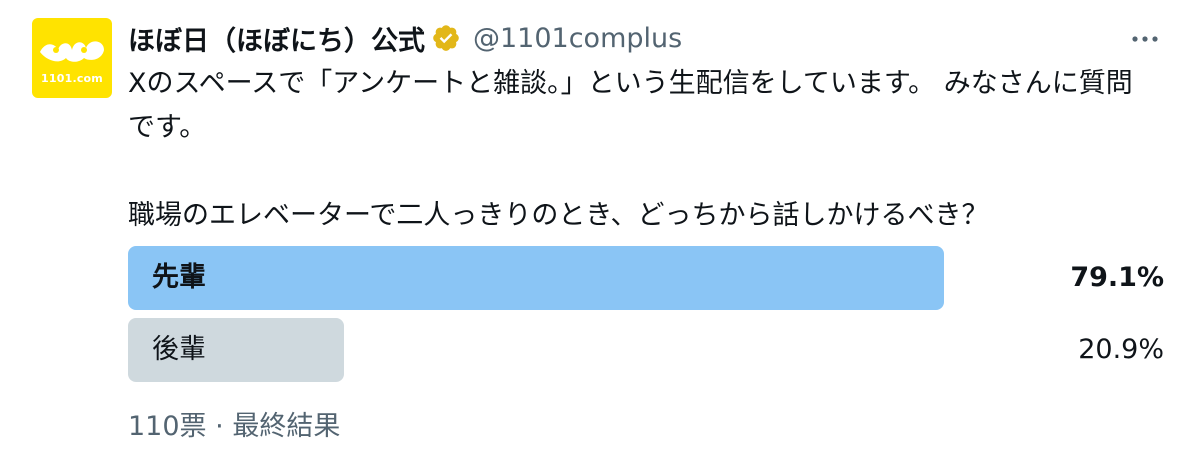 The width and height of the screenshot is (1192, 462). I want to click on poll-footer: 110票 · 最終結果, so click(234, 423).